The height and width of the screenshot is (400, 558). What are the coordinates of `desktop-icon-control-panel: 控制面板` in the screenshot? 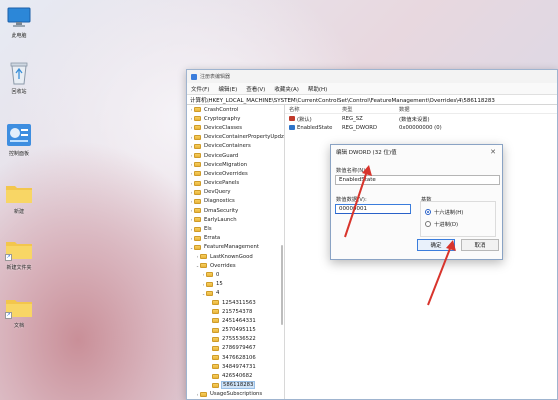 It's located at (19, 139).